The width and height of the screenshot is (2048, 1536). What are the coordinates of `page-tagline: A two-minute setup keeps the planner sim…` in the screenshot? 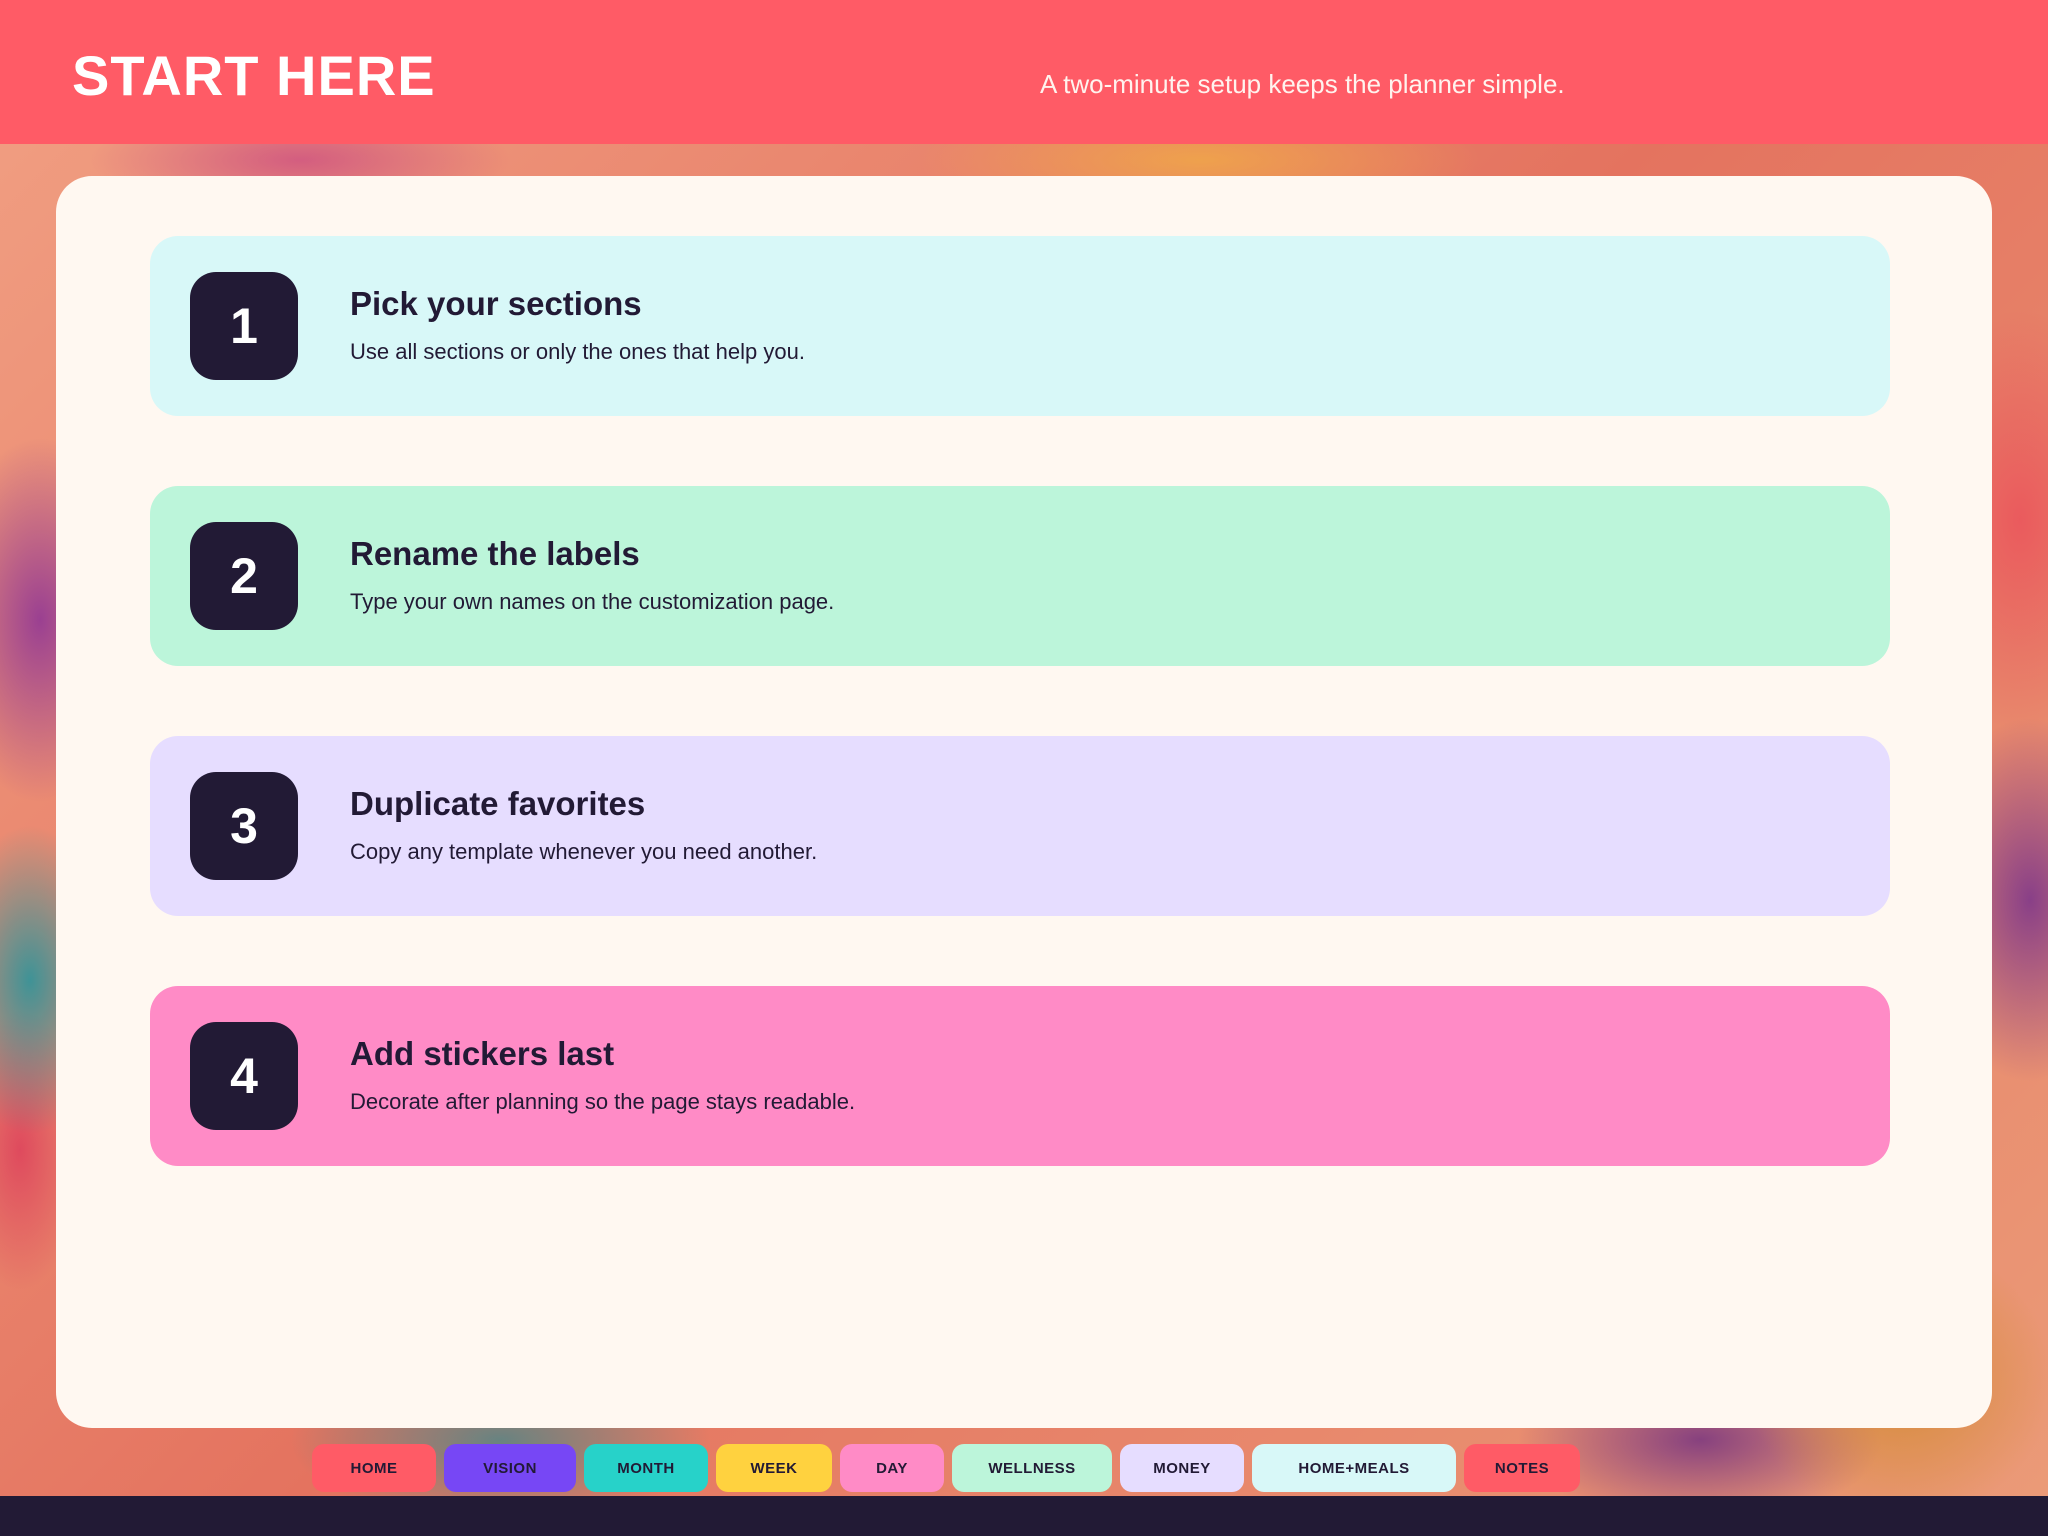 It's located at (1302, 84).